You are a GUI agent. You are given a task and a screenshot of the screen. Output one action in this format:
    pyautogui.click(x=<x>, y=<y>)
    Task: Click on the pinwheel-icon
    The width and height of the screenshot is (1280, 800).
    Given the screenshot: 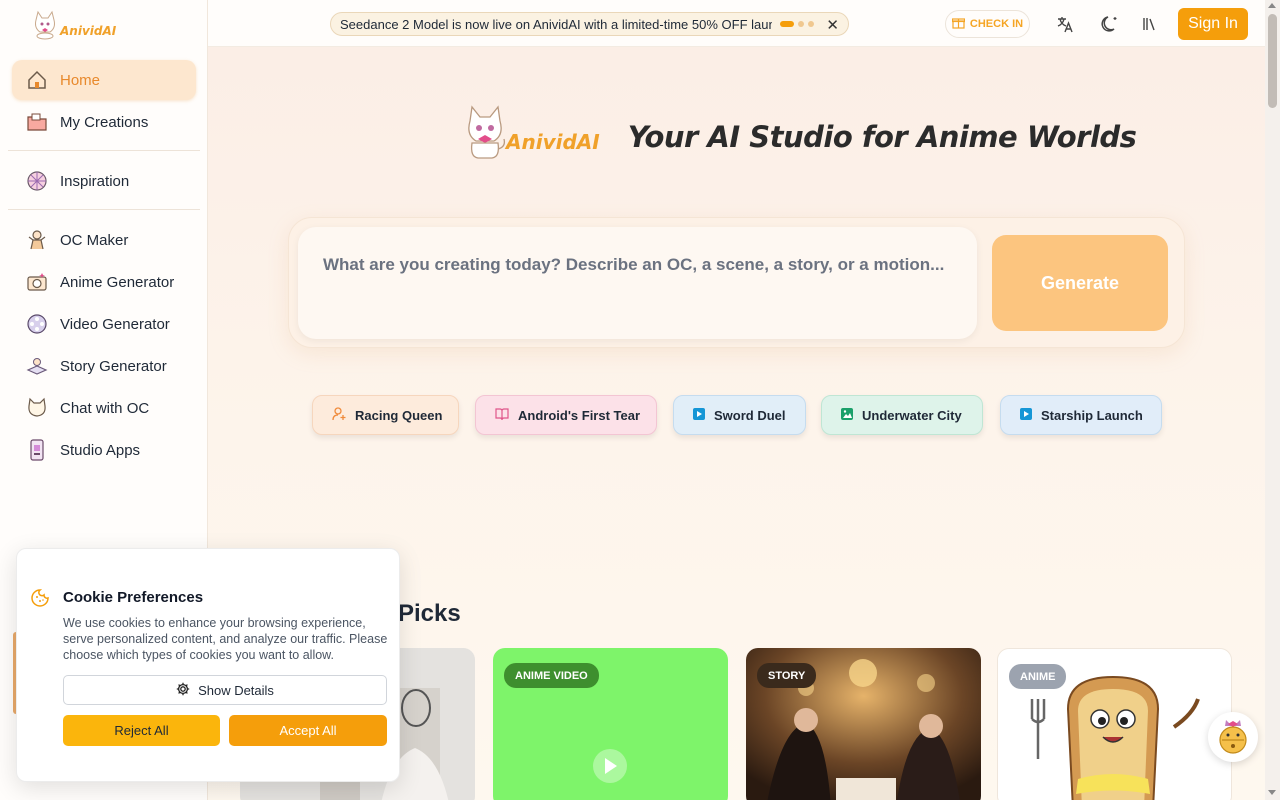 What is the action you would take?
    pyautogui.click(x=37, y=181)
    